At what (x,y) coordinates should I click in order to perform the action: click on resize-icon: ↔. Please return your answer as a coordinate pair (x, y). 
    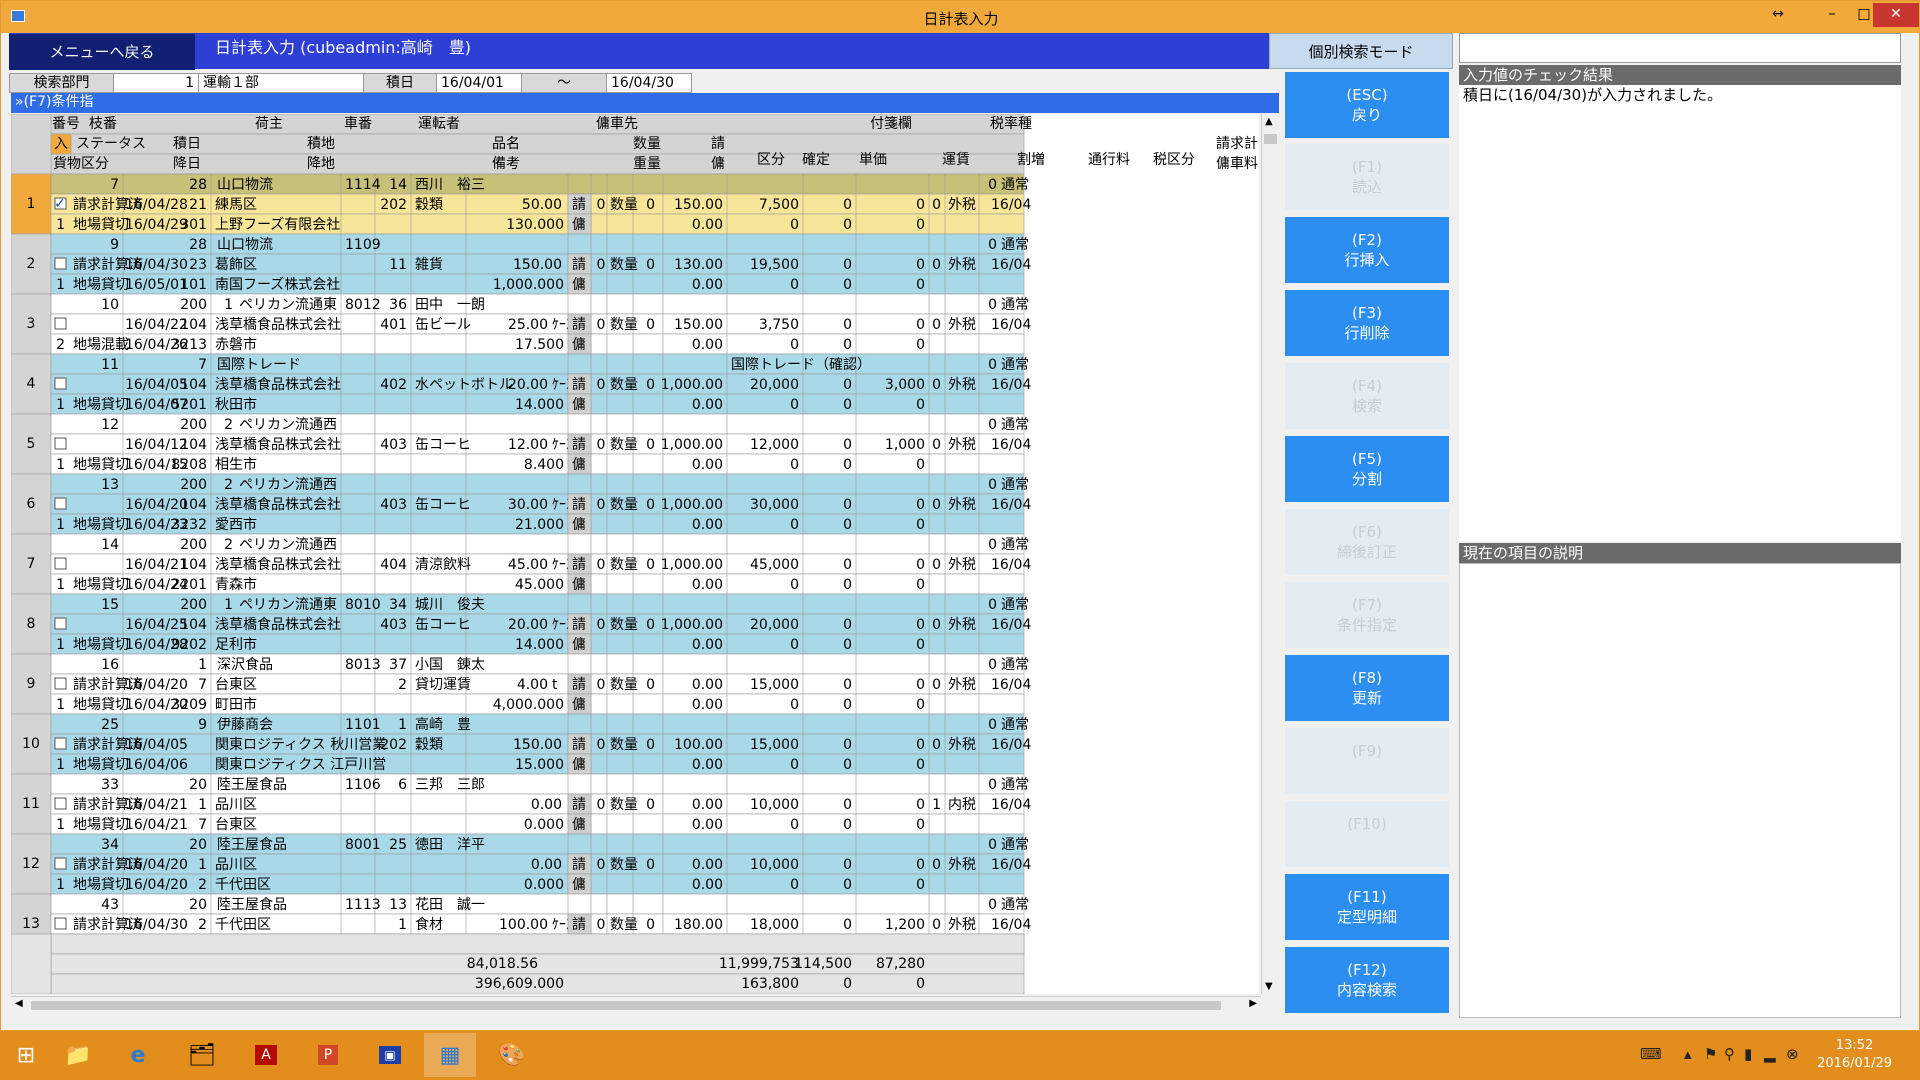
    Looking at the image, I should click on (1778, 15).